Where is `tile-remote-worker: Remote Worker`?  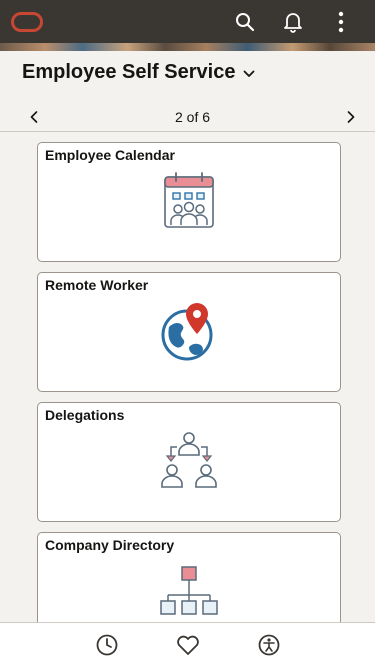 tile-remote-worker: Remote Worker is located at coordinates (189, 332).